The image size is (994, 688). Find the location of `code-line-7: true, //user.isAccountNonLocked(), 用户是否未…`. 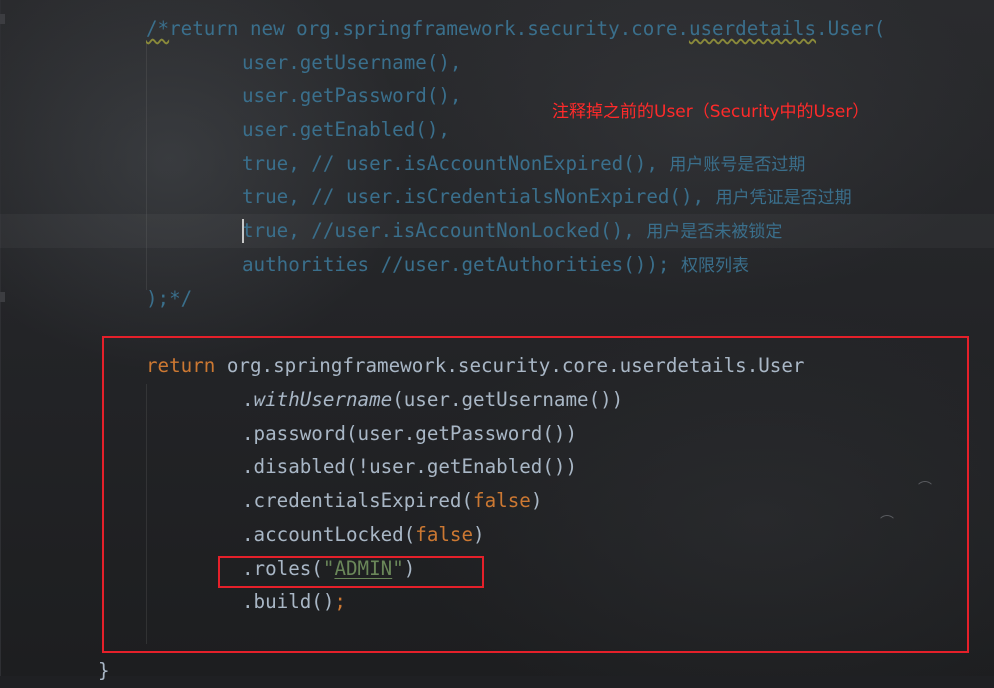

code-line-7: true, //user.isAccountNonLocked(), 用户是否未… is located at coordinates (512, 231).